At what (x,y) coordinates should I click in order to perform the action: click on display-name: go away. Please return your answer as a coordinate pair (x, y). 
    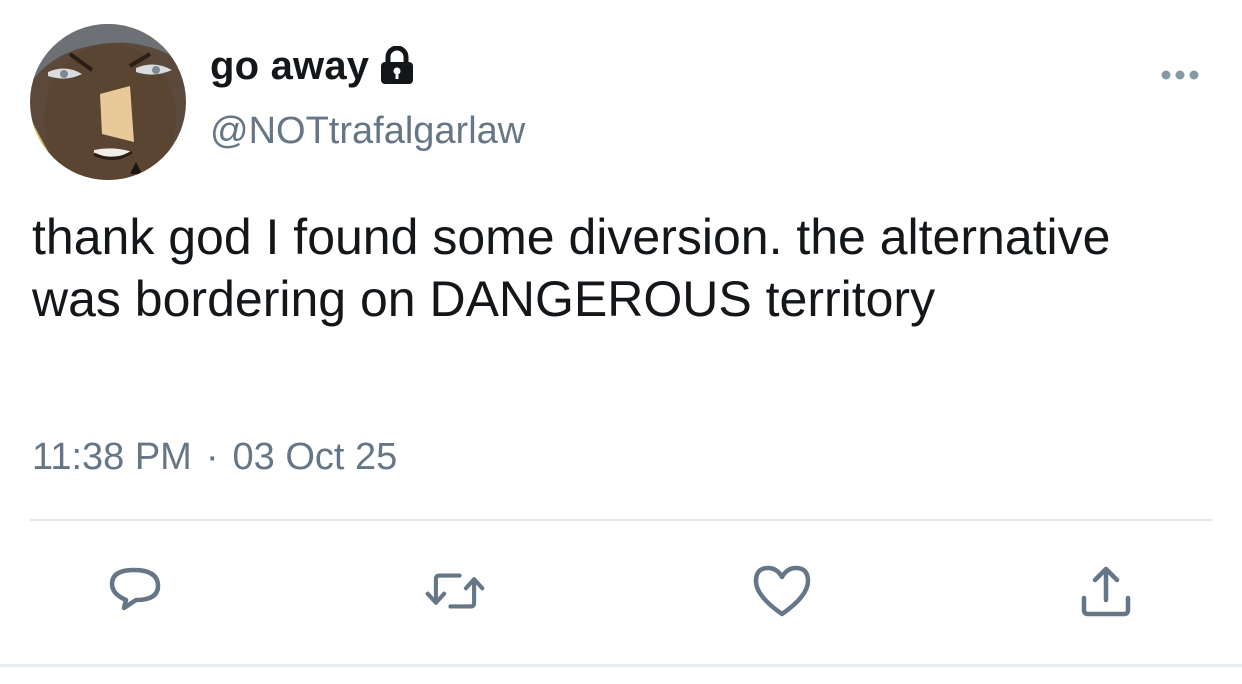
    Looking at the image, I should click on (289, 66).